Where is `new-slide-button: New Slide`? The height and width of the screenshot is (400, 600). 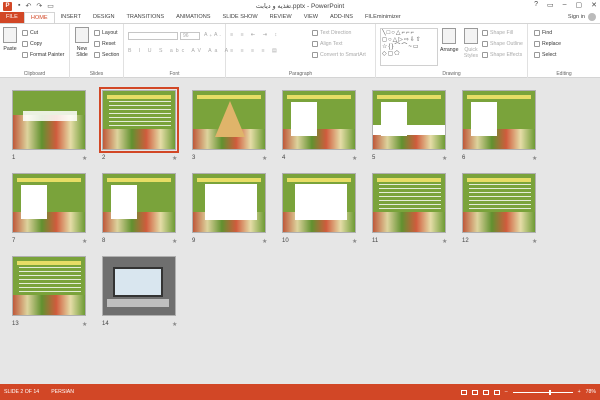
new-slide-button: New Slide is located at coordinates (82, 42).